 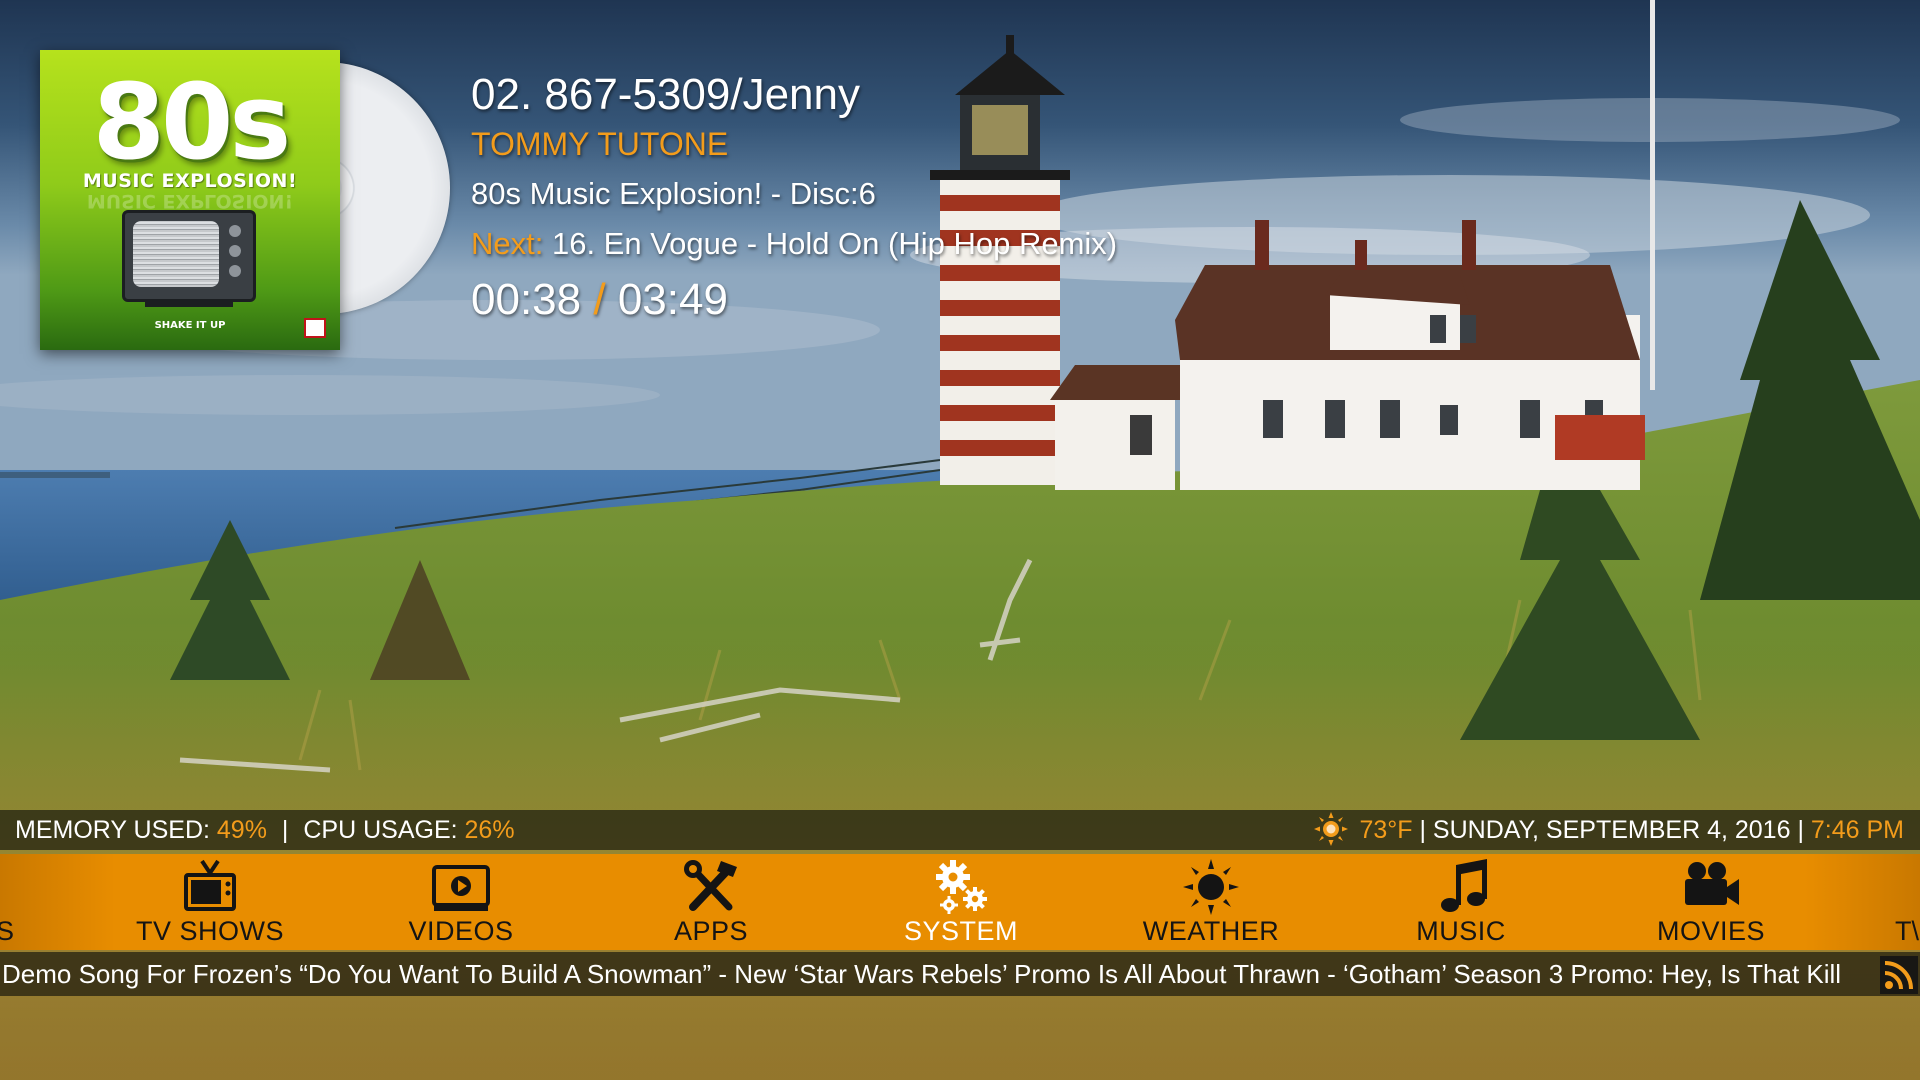 What do you see at coordinates (961, 887) in the screenshot?
I see `gears-icon` at bounding box center [961, 887].